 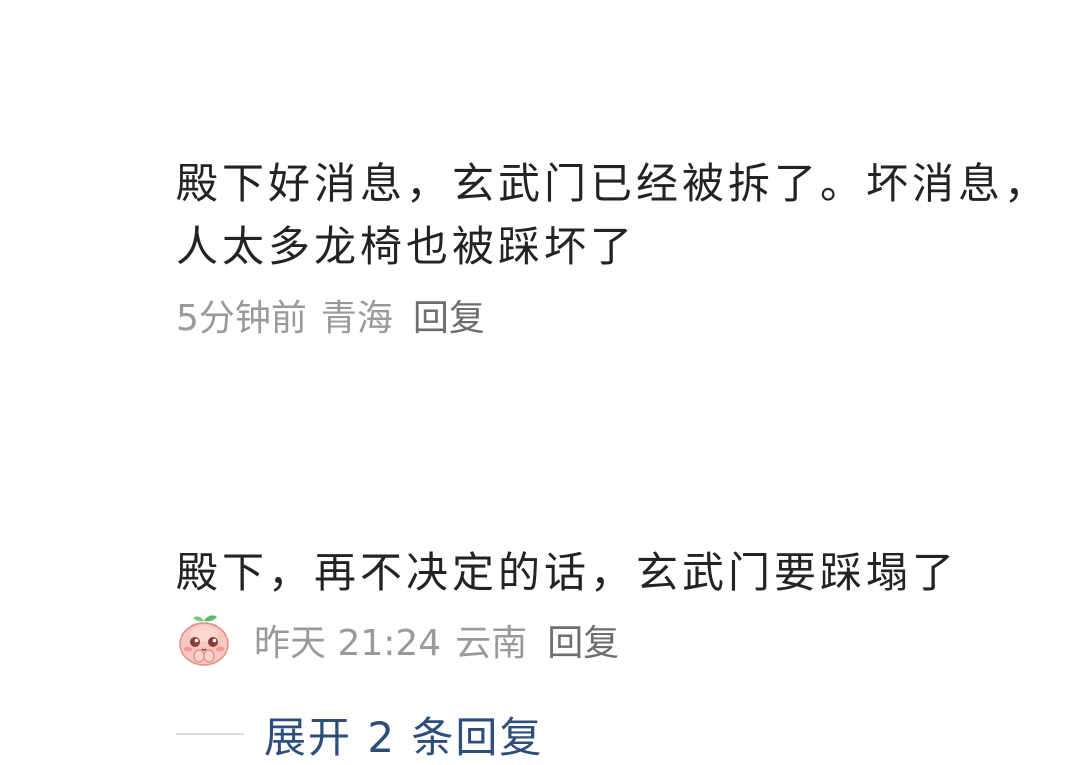 I want to click on expand-replies: 展开 2 条回复, so click(x=359, y=734).